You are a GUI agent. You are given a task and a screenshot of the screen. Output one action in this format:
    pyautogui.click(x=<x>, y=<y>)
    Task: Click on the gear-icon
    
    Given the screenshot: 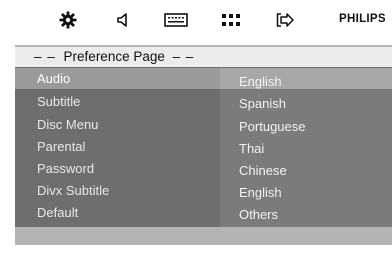 What is the action you would take?
    pyautogui.click(x=68, y=20)
    